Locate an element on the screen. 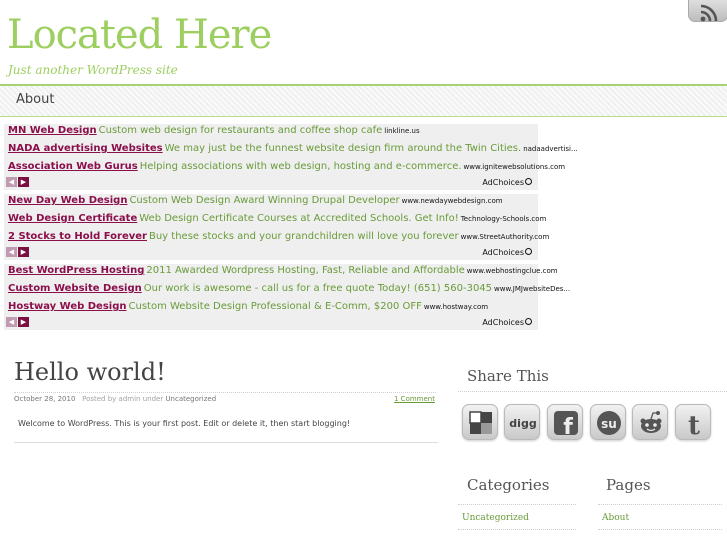 The width and height of the screenshot is (727, 545). facebook-icon: f is located at coordinates (566, 424).